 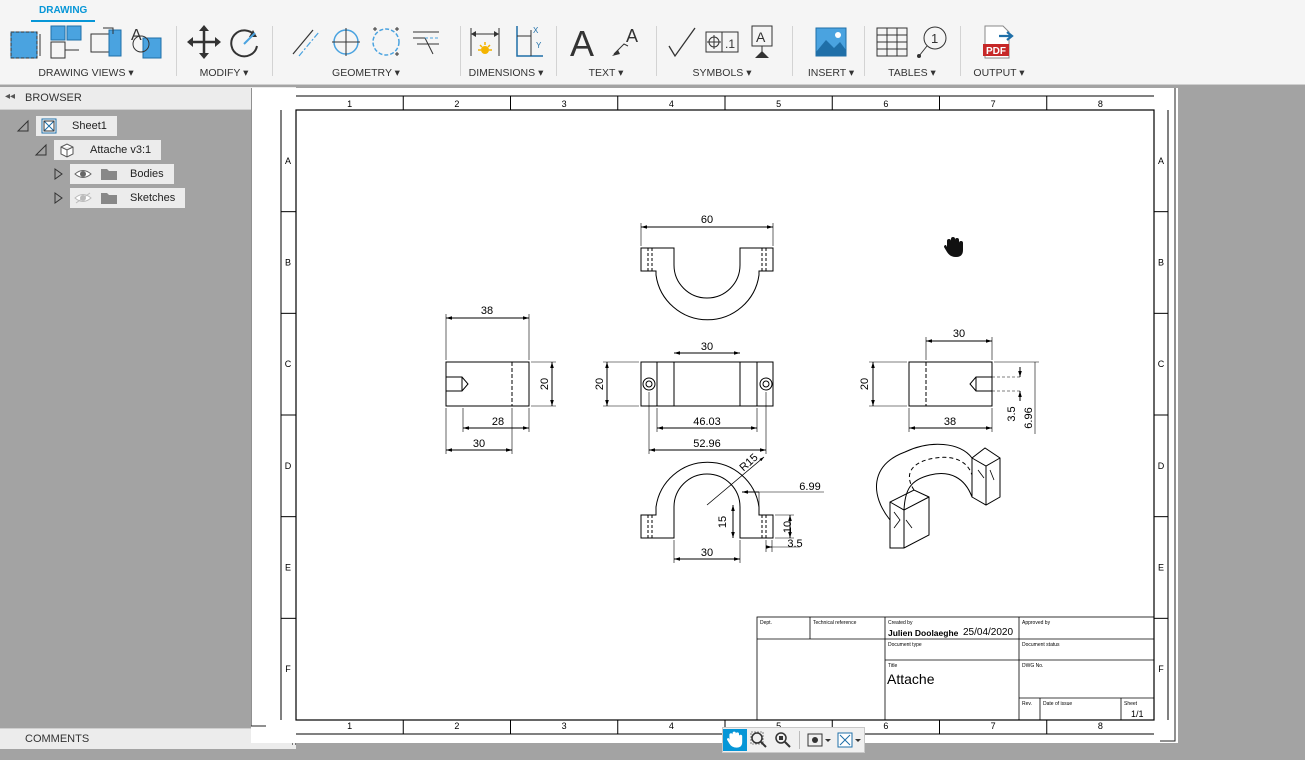 What do you see at coordinates (722, 73) in the screenshot?
I see `group-label-symbols: SYMBOLS ▾` at bounding box center [722, 73].